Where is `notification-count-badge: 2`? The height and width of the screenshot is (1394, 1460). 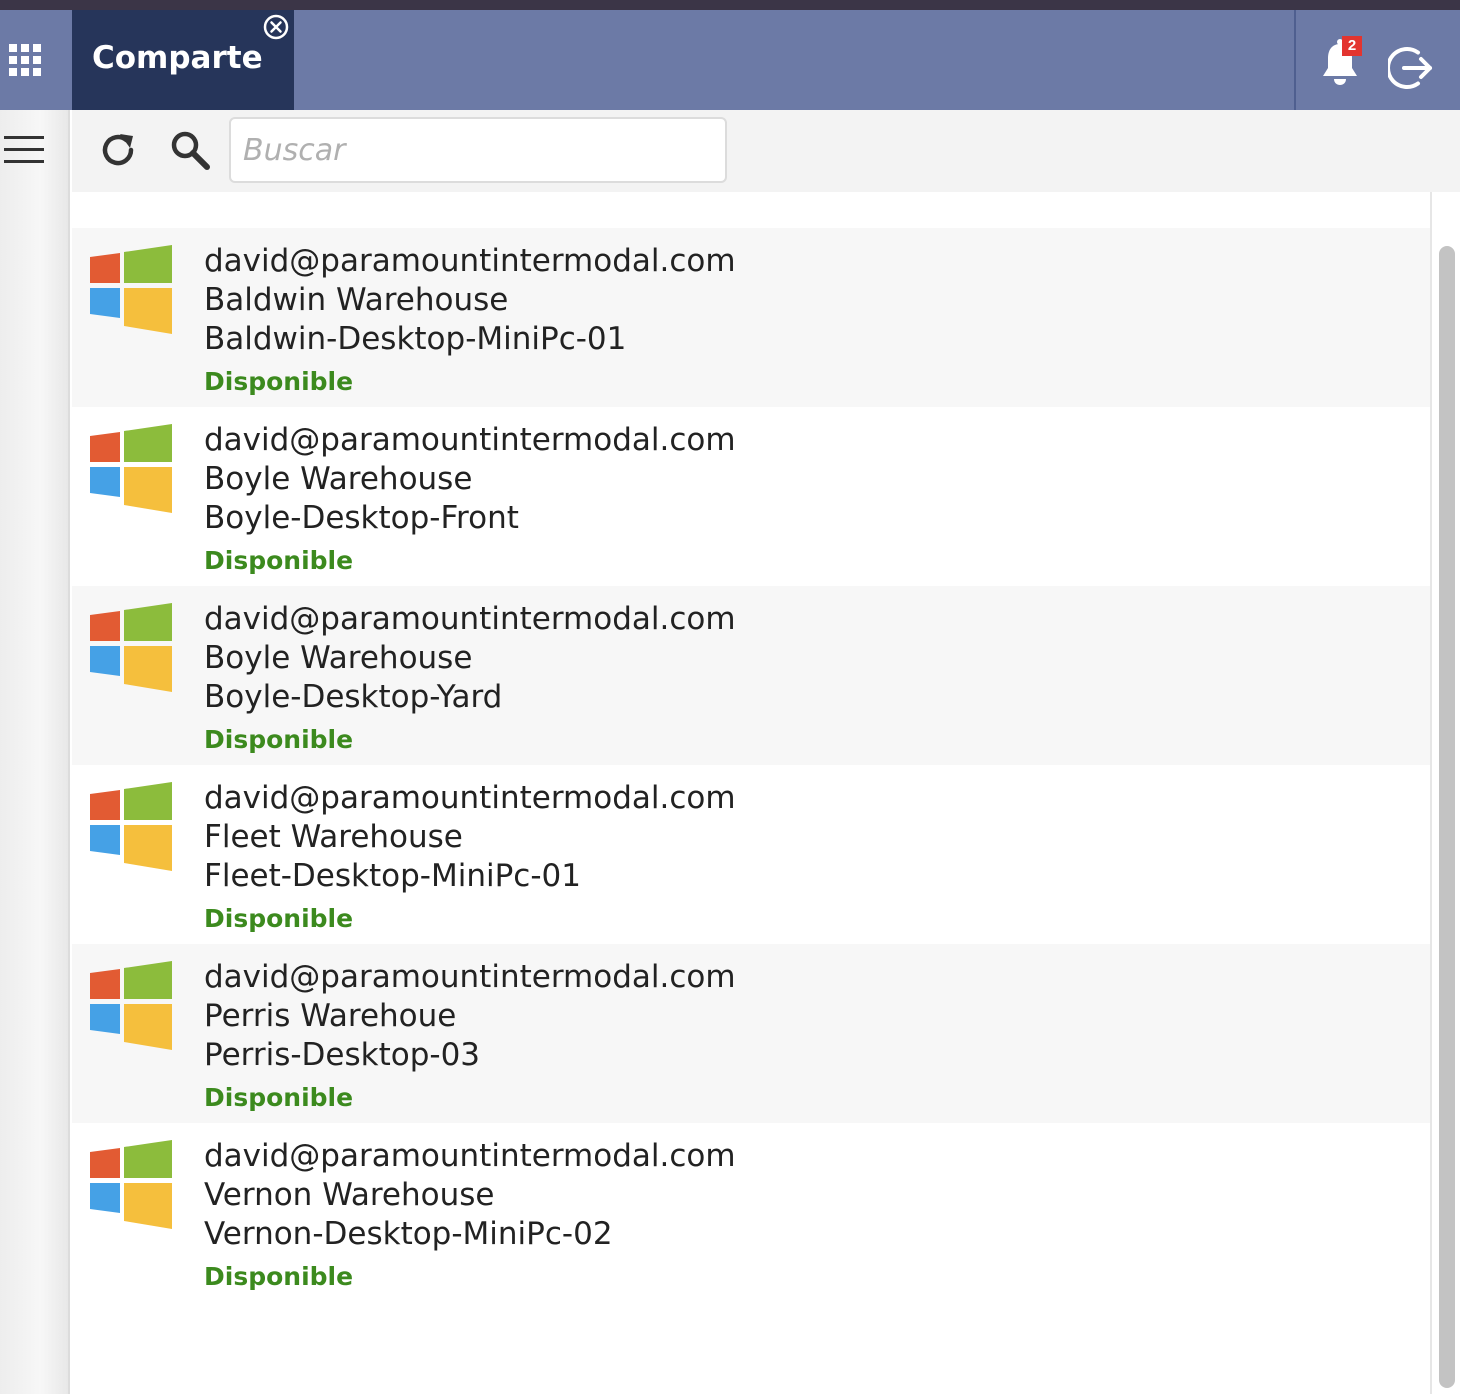 notification-count-badge: 2 is located at coordinates (1352, 46).